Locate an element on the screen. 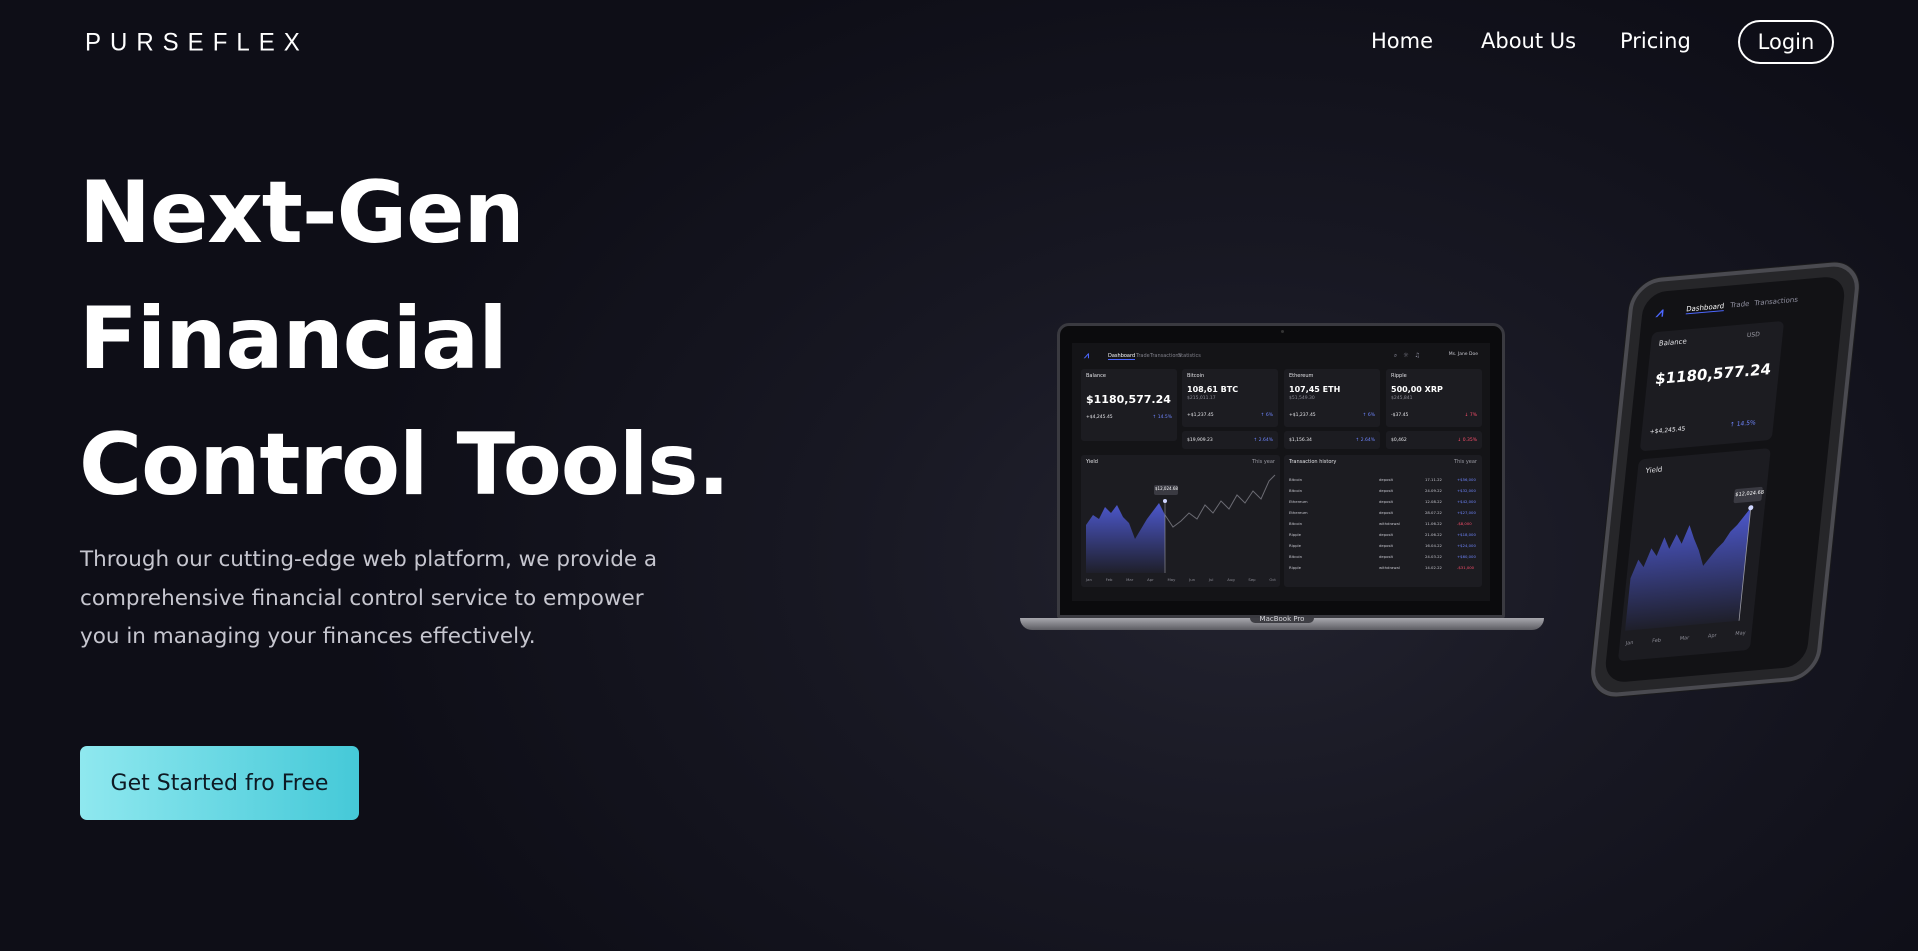  currency-label: USD is located at coordinates (1753, 335).